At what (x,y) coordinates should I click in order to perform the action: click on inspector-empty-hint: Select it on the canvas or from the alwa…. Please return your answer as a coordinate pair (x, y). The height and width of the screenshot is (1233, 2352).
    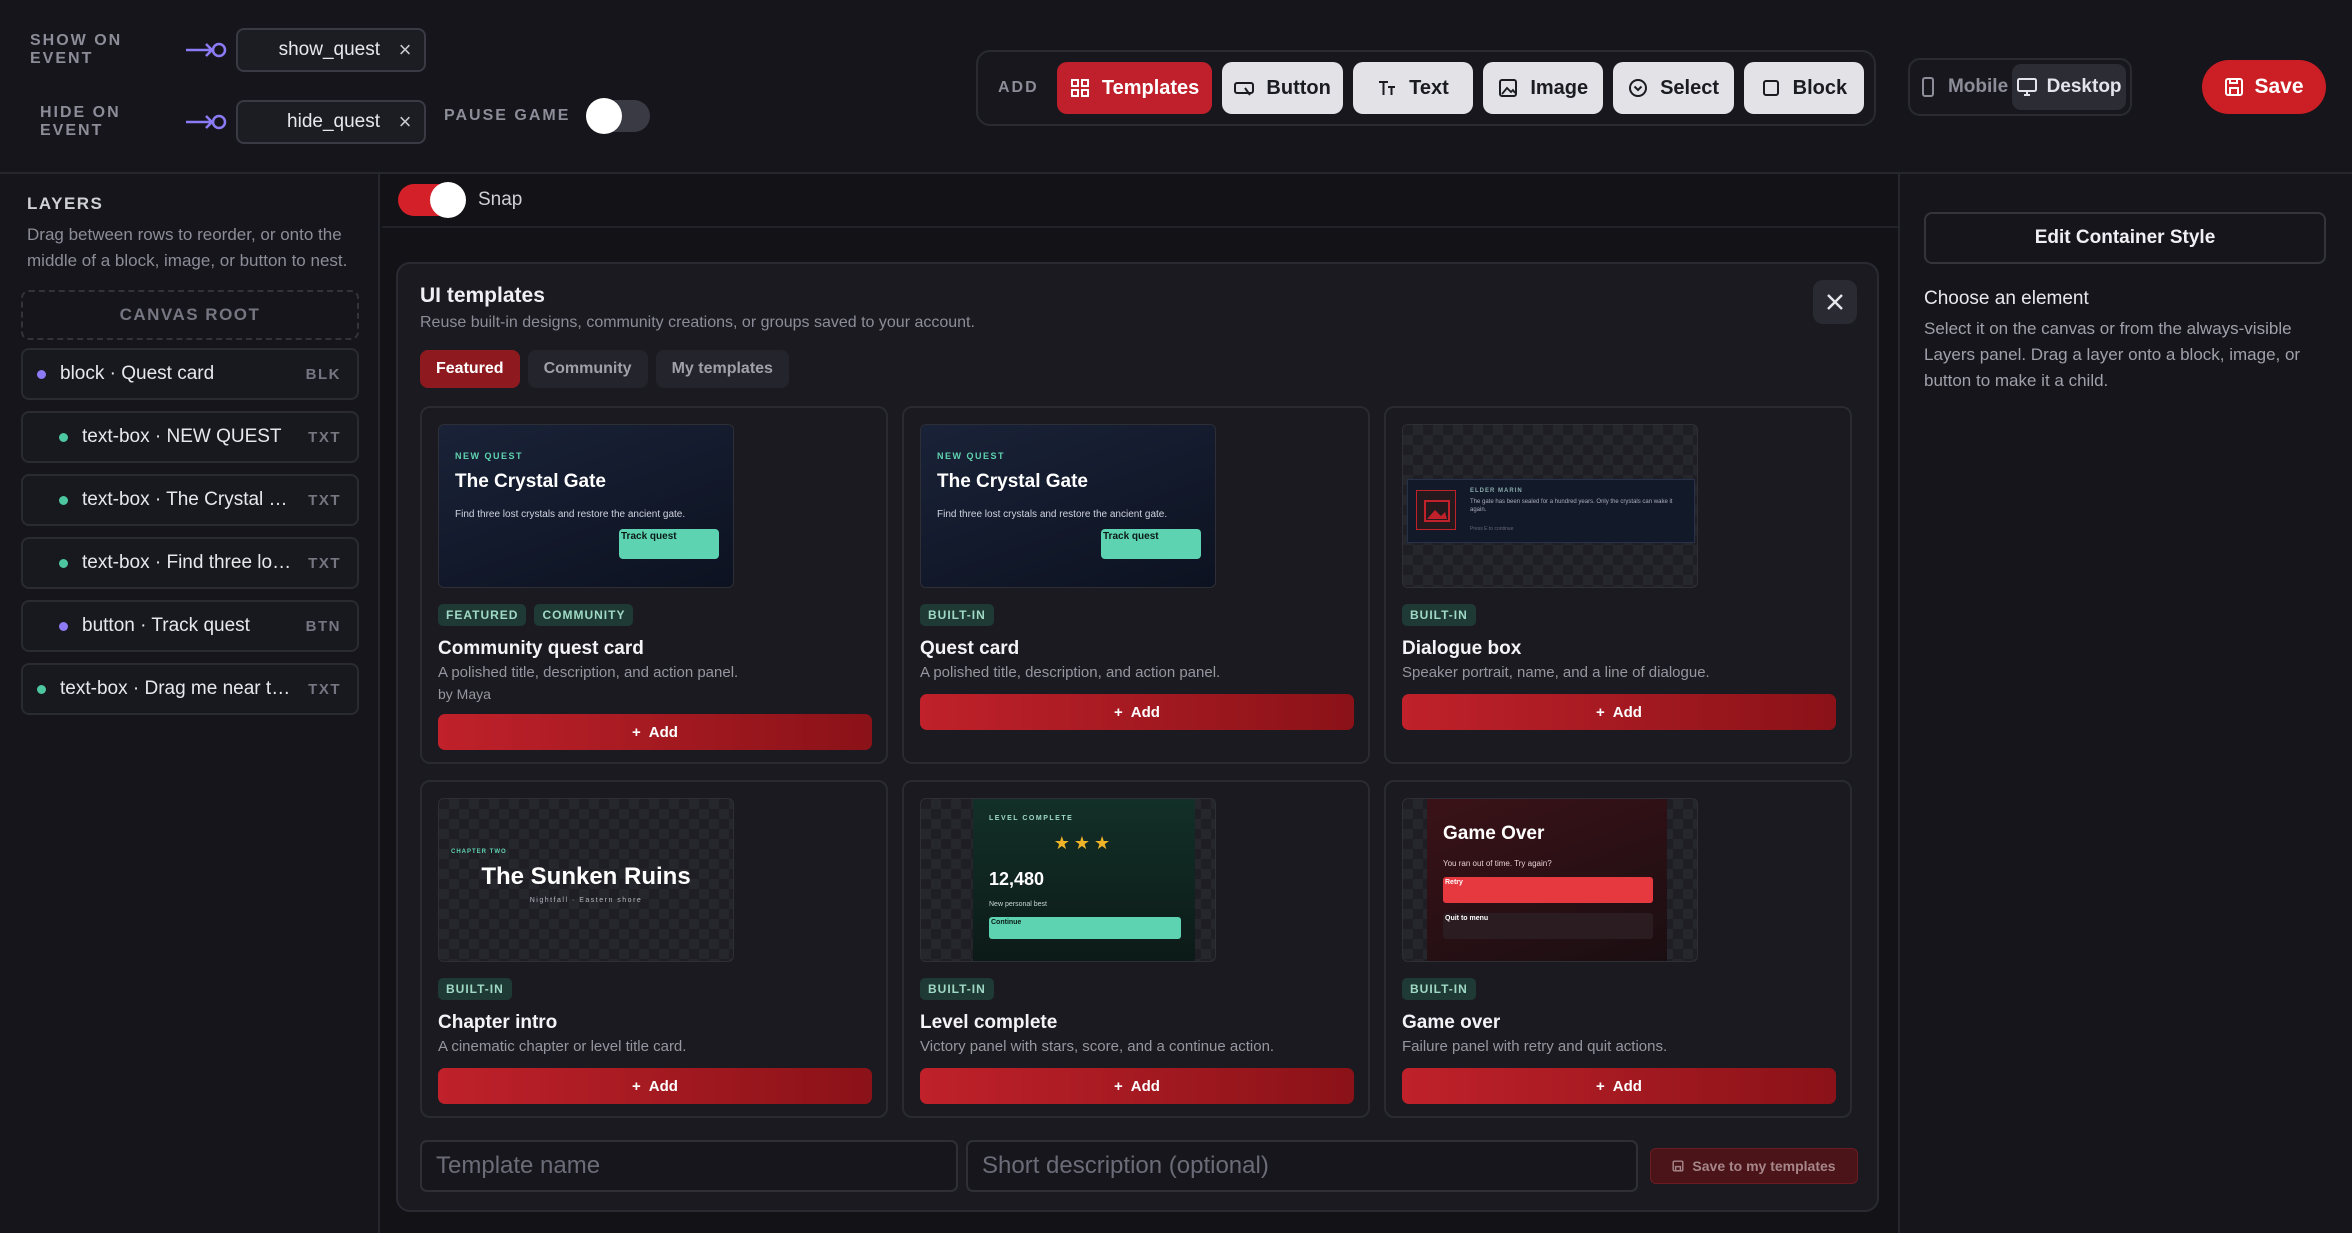
    Looking at the image, I should click on (2112, 354).